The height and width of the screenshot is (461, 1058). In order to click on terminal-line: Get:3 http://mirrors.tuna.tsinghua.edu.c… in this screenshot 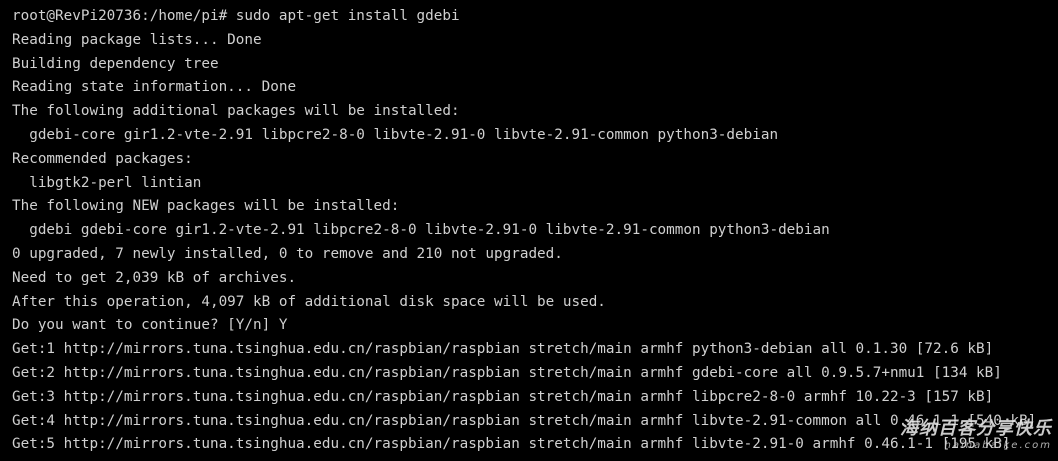, I will do `click(503, 396)`.